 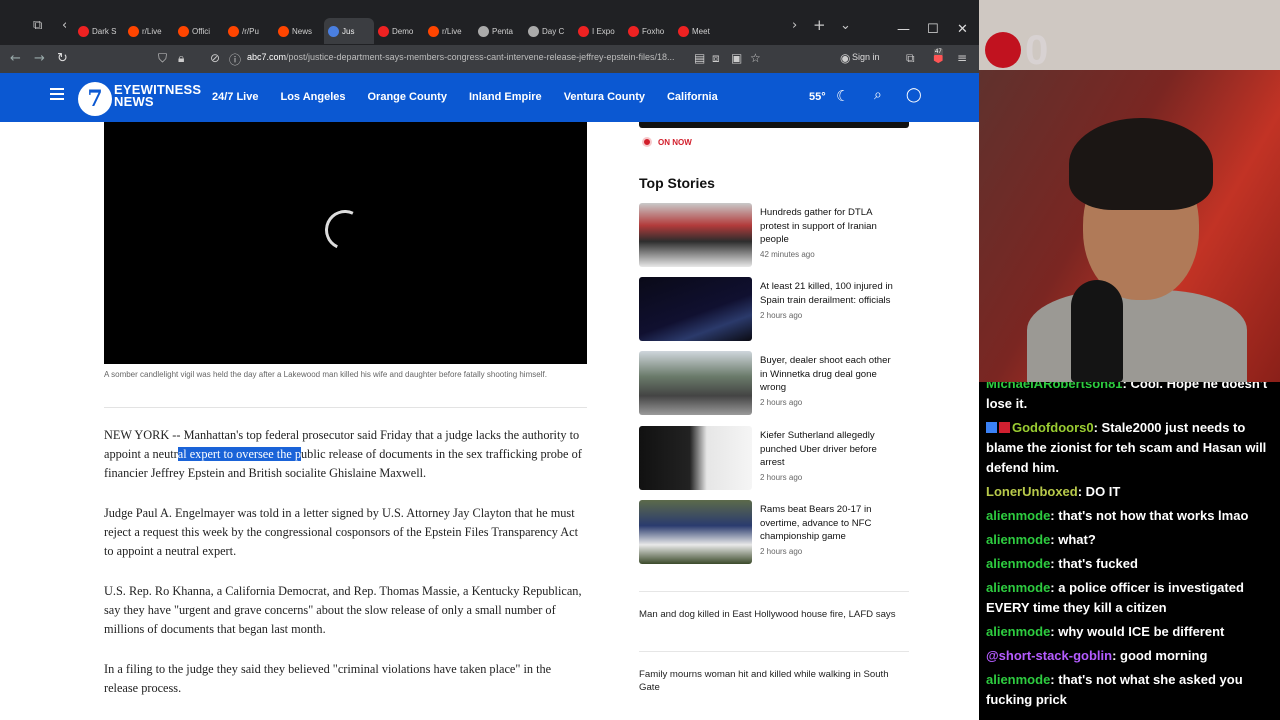 I want to click on nav-link: 24/7 Live, so click(x=235, y=97).